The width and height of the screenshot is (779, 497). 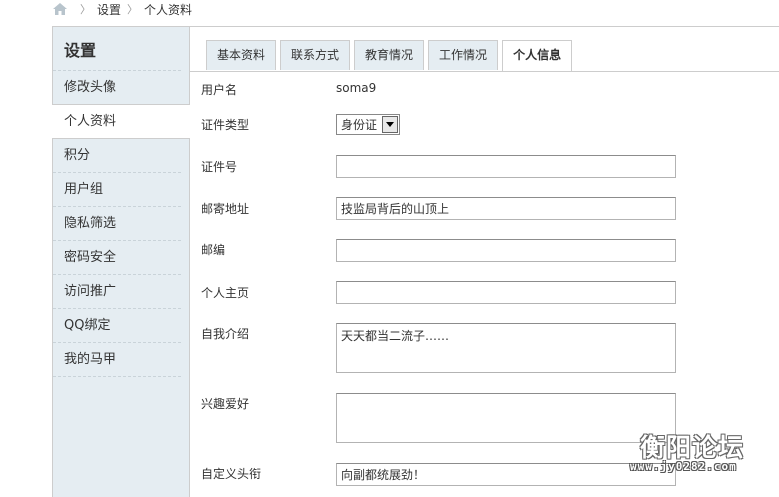 I want to click on id-type-select: 身份证, so click(x=368, y=124).